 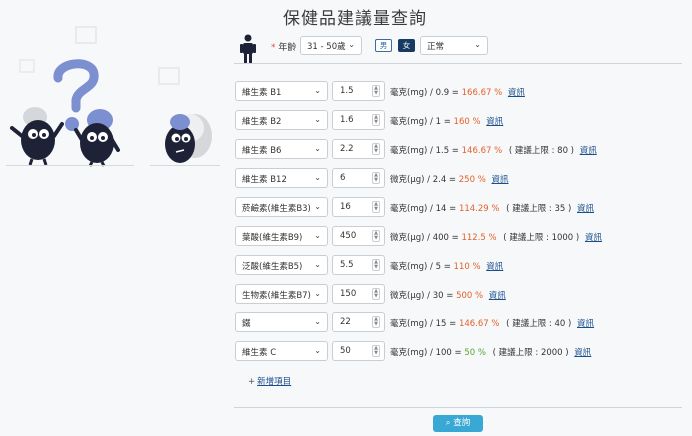 I want to click on amount-input: 16 ▲ ▼, so click(x=358, y=207).